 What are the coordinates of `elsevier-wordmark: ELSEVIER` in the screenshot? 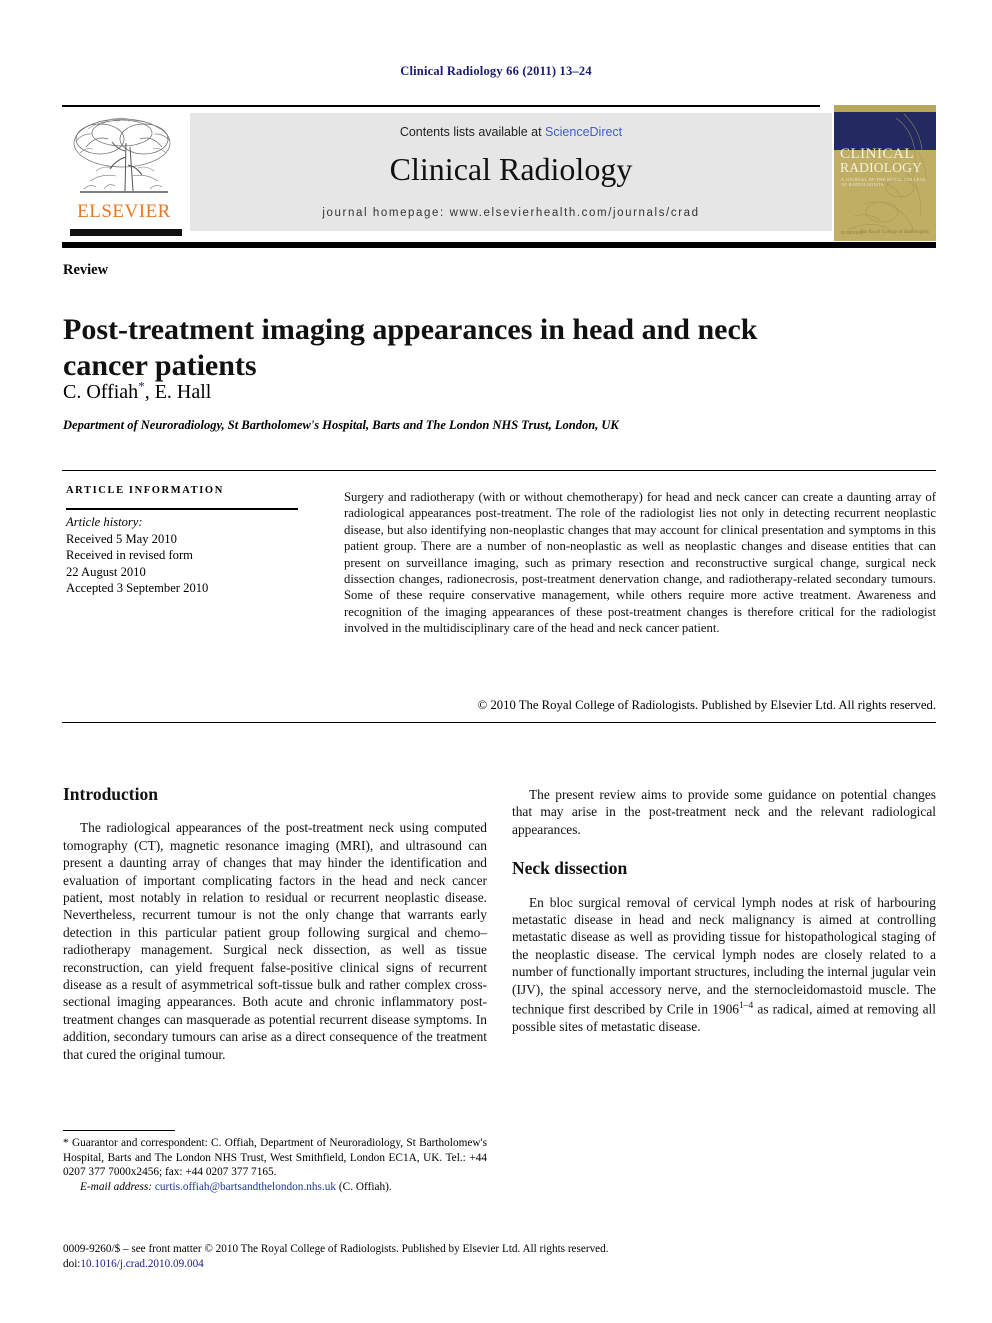 It's located at (124, 211).